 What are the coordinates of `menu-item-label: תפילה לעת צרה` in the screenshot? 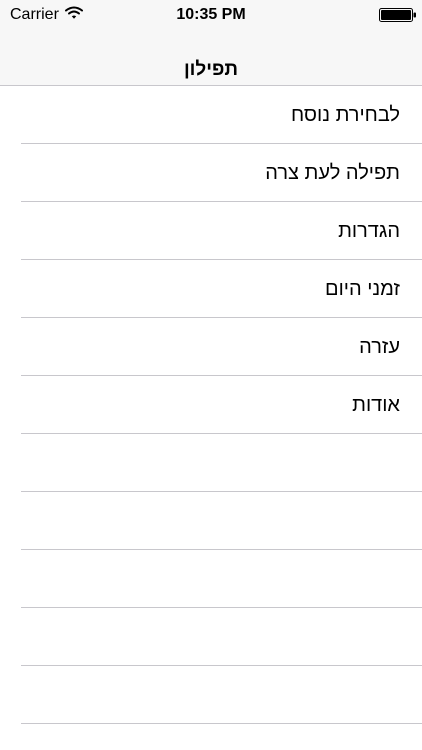 It's located at (332, 173).